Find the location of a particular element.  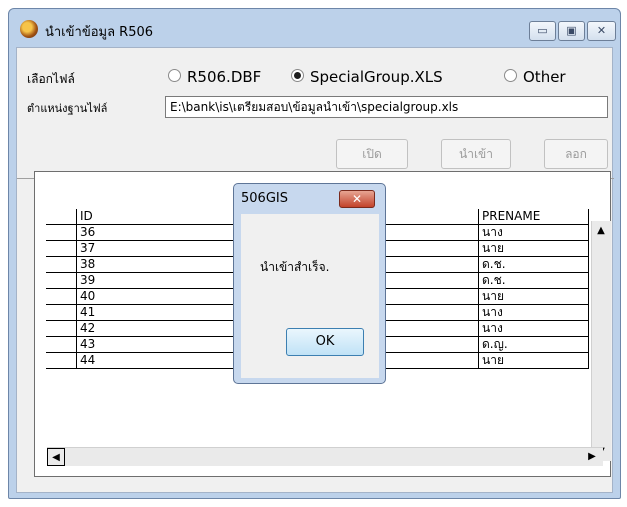

row-header-corner is located at coordinates (61, 217).